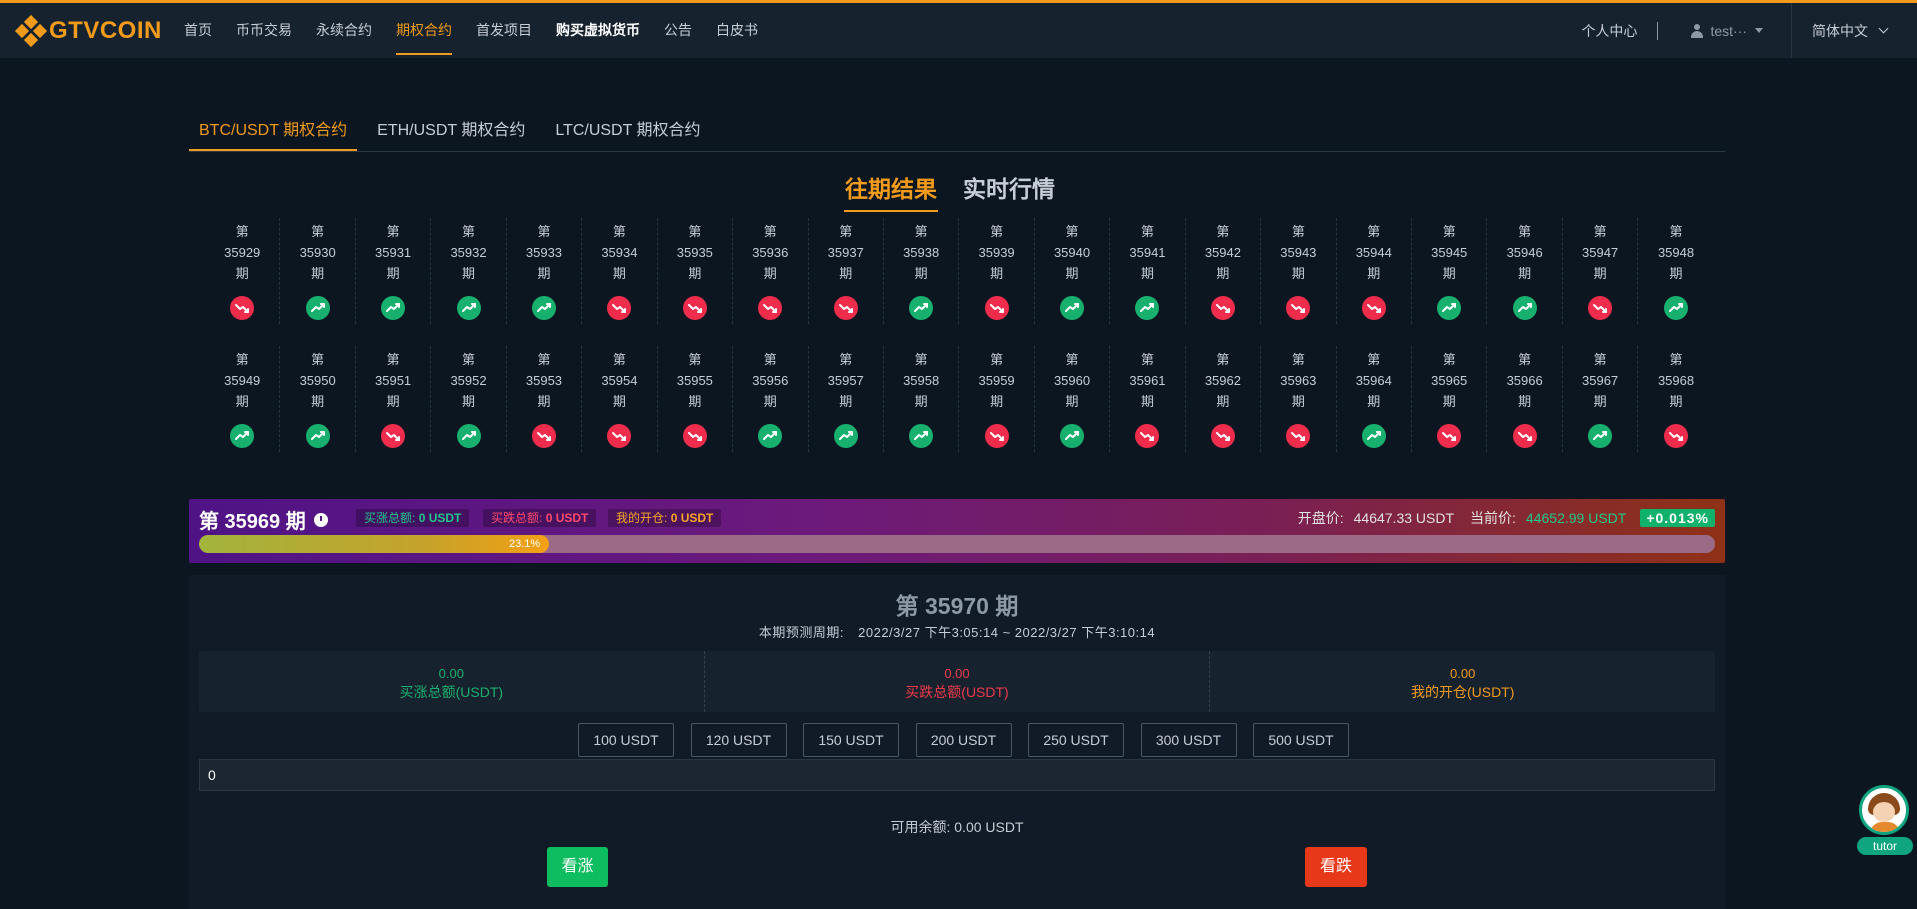 The height and width of the screenshot is (909, 1917). I want to click on result-cell: 第 35968 期, so click(1675, 399).